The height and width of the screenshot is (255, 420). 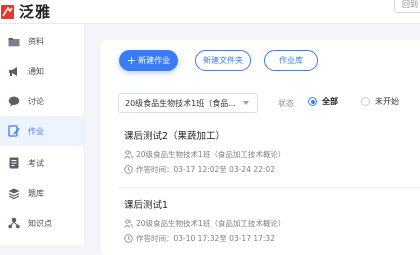 I want to click on sidebar-item-materials: 资料, so click(x=42, y=41).